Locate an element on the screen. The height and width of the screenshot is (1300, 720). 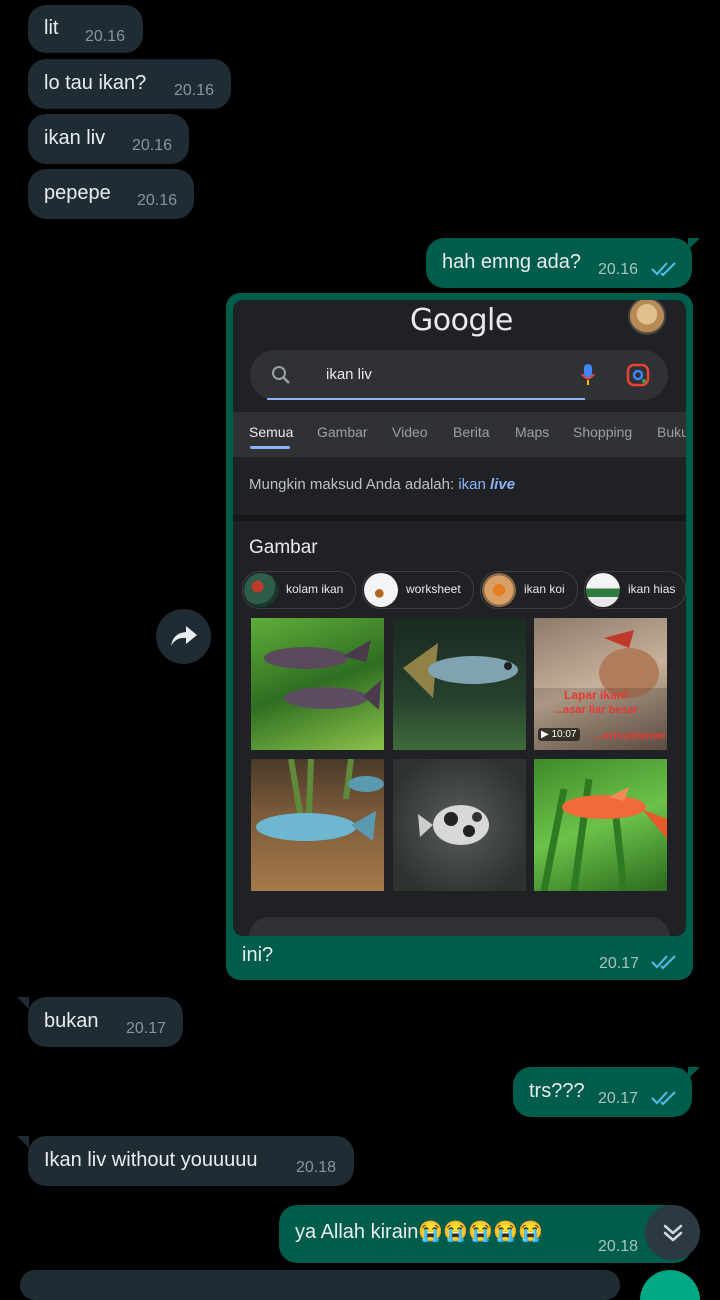
overlay-text: Lapar ikan! is located at coordinates (596, 695).